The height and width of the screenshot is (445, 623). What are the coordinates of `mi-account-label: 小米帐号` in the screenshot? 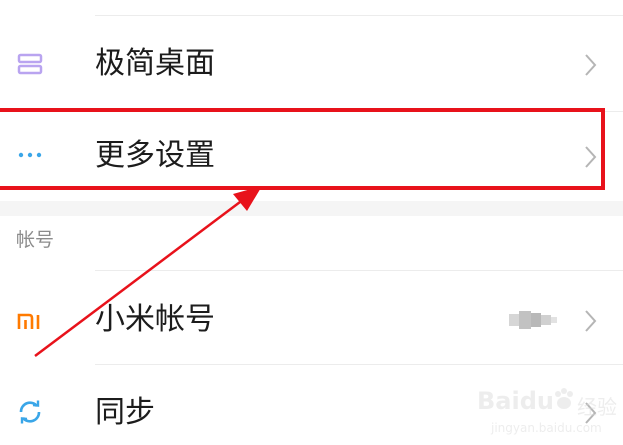 It's located at (155, 319).